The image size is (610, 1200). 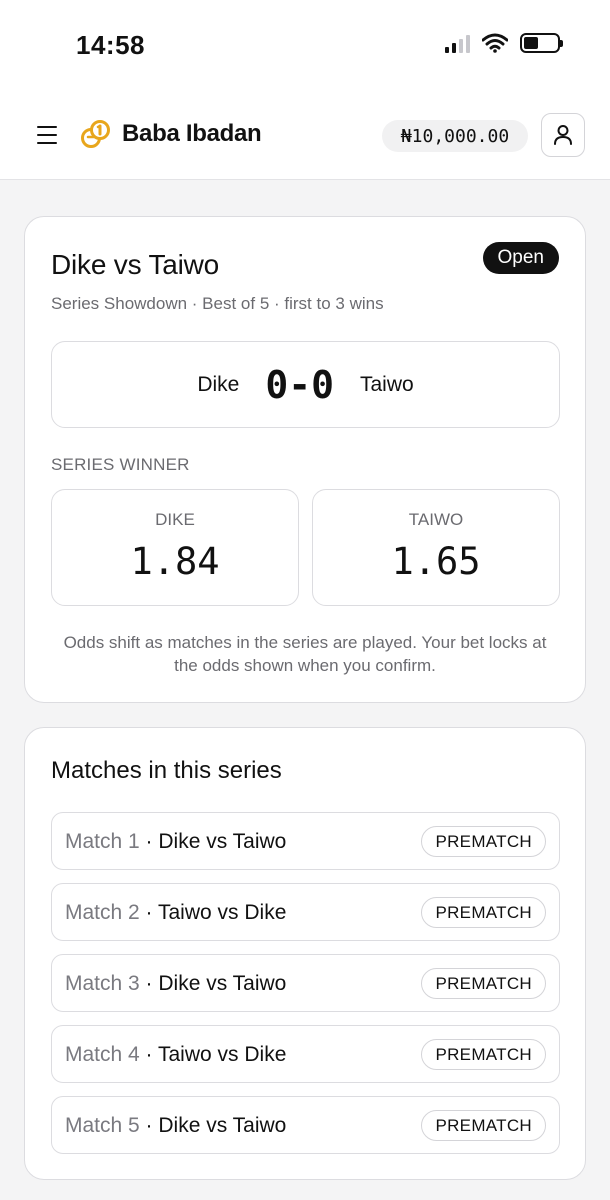 I want to click on score-value: 0-0, so click(x=299, y=384).